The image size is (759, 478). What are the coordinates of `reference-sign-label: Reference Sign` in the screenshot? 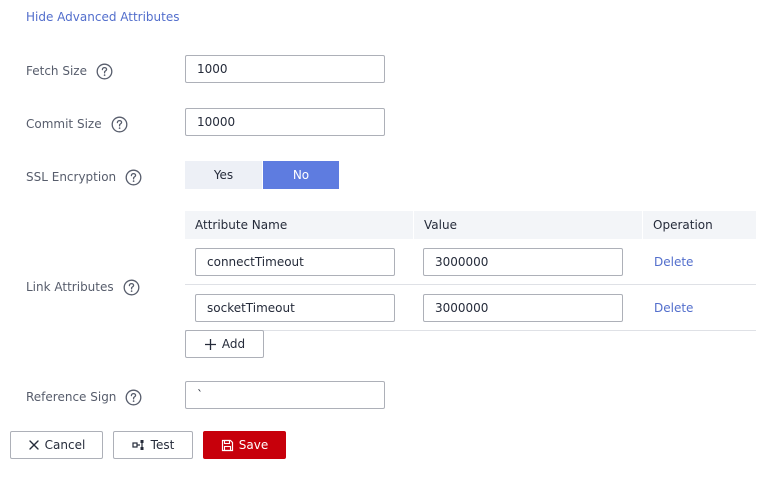 It's located at (84, 397).